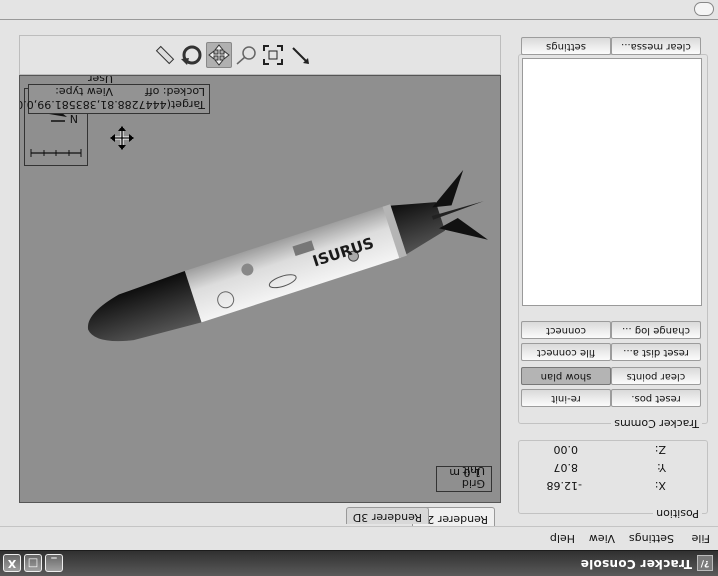  Describe the element at coordinates (387, 515) in the screenshot. I see `tab-renderer-3d: Renderer 3D` at that location.